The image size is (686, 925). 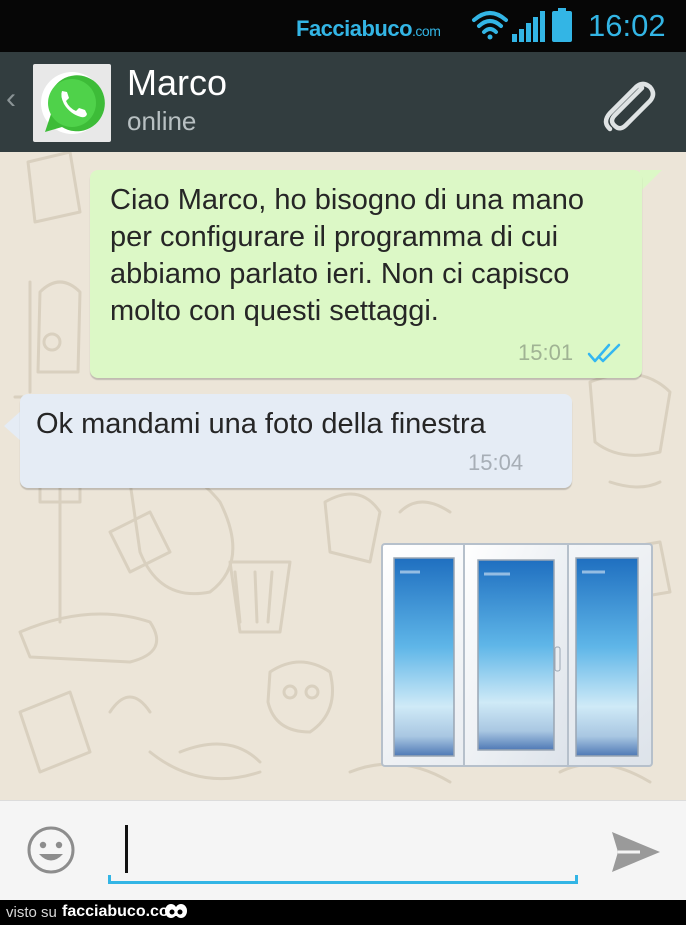 What do you see at coordinates (354, 28) in the screenshot?
I see `status-brand-name: Facciabuco` at bounding box center [354, 28].